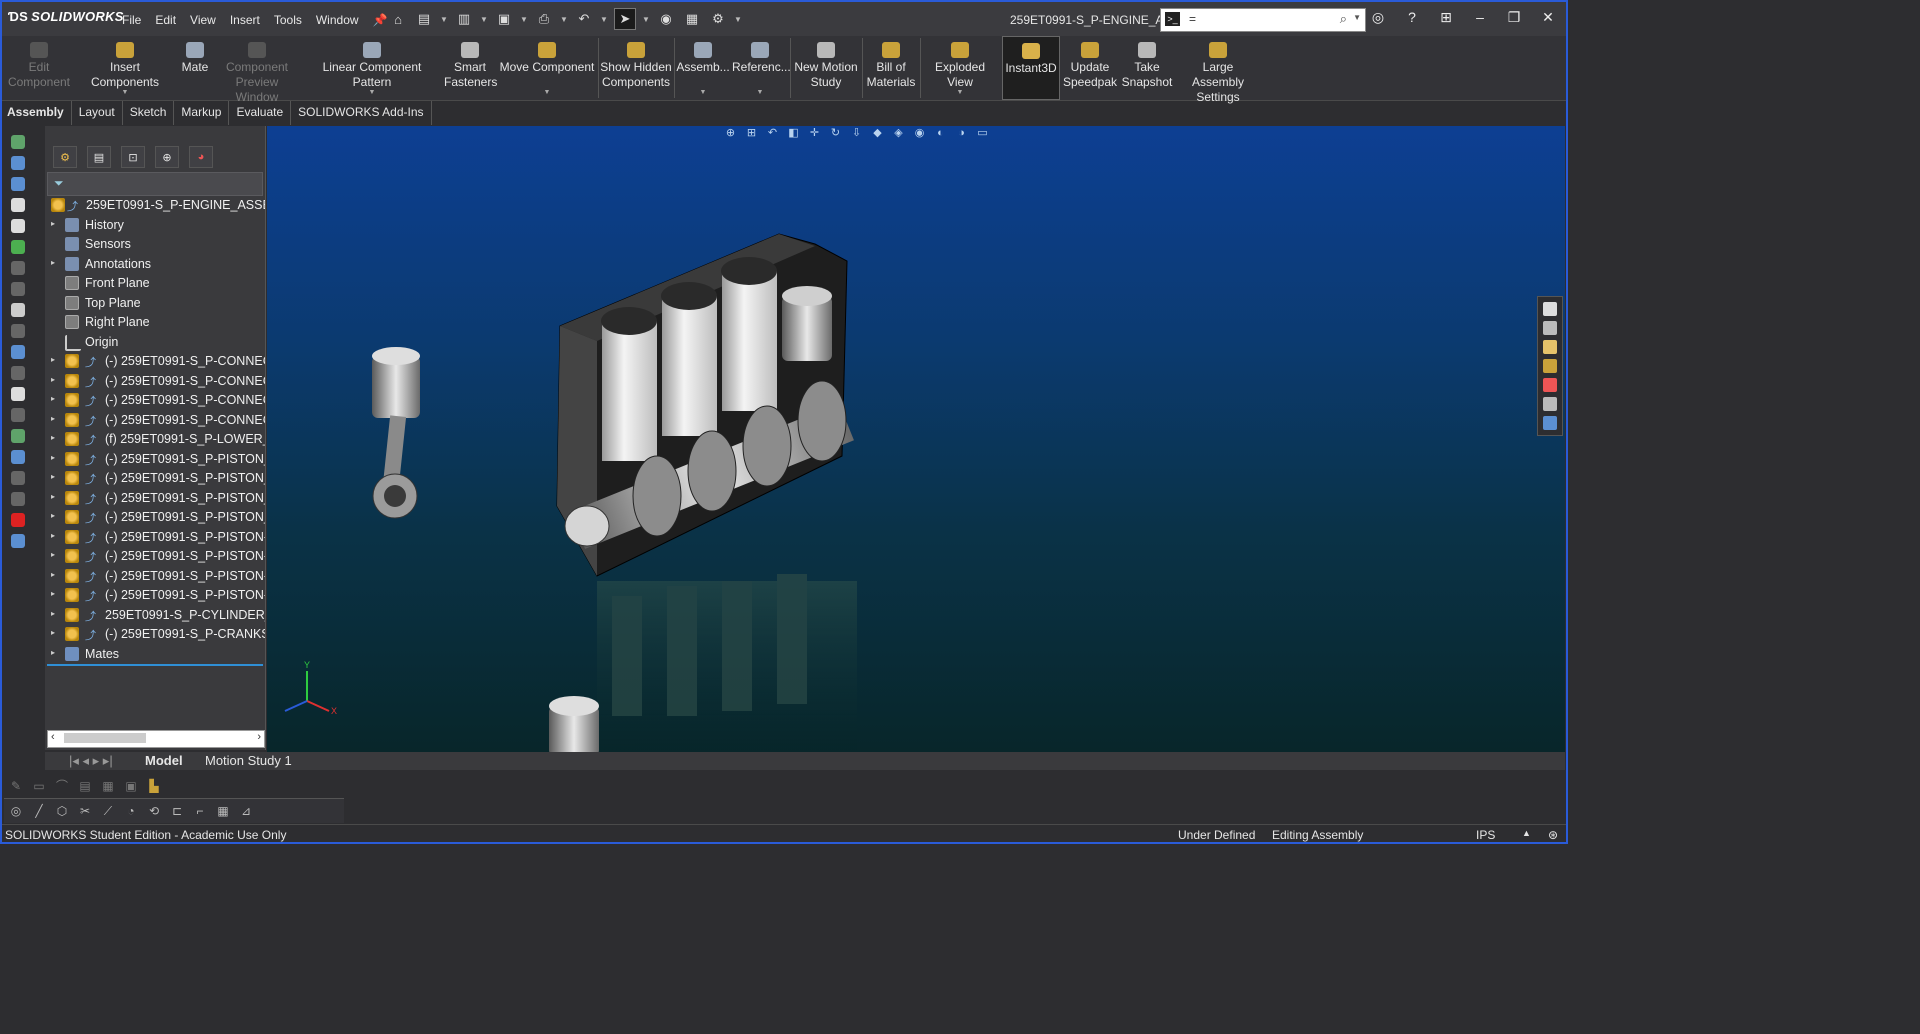 The image size is (1920, 1034). I want to click on user-account-icon: ◎, so click(1378, 17).